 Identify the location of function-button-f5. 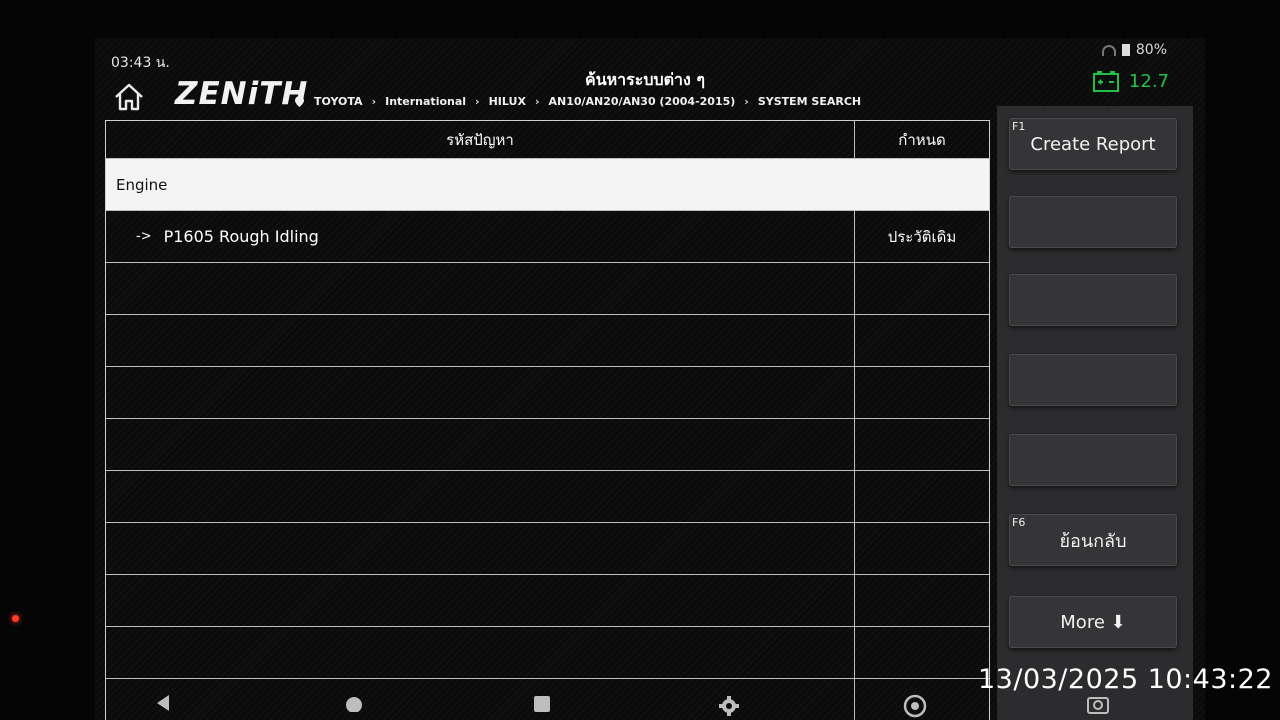
(1093, 460).